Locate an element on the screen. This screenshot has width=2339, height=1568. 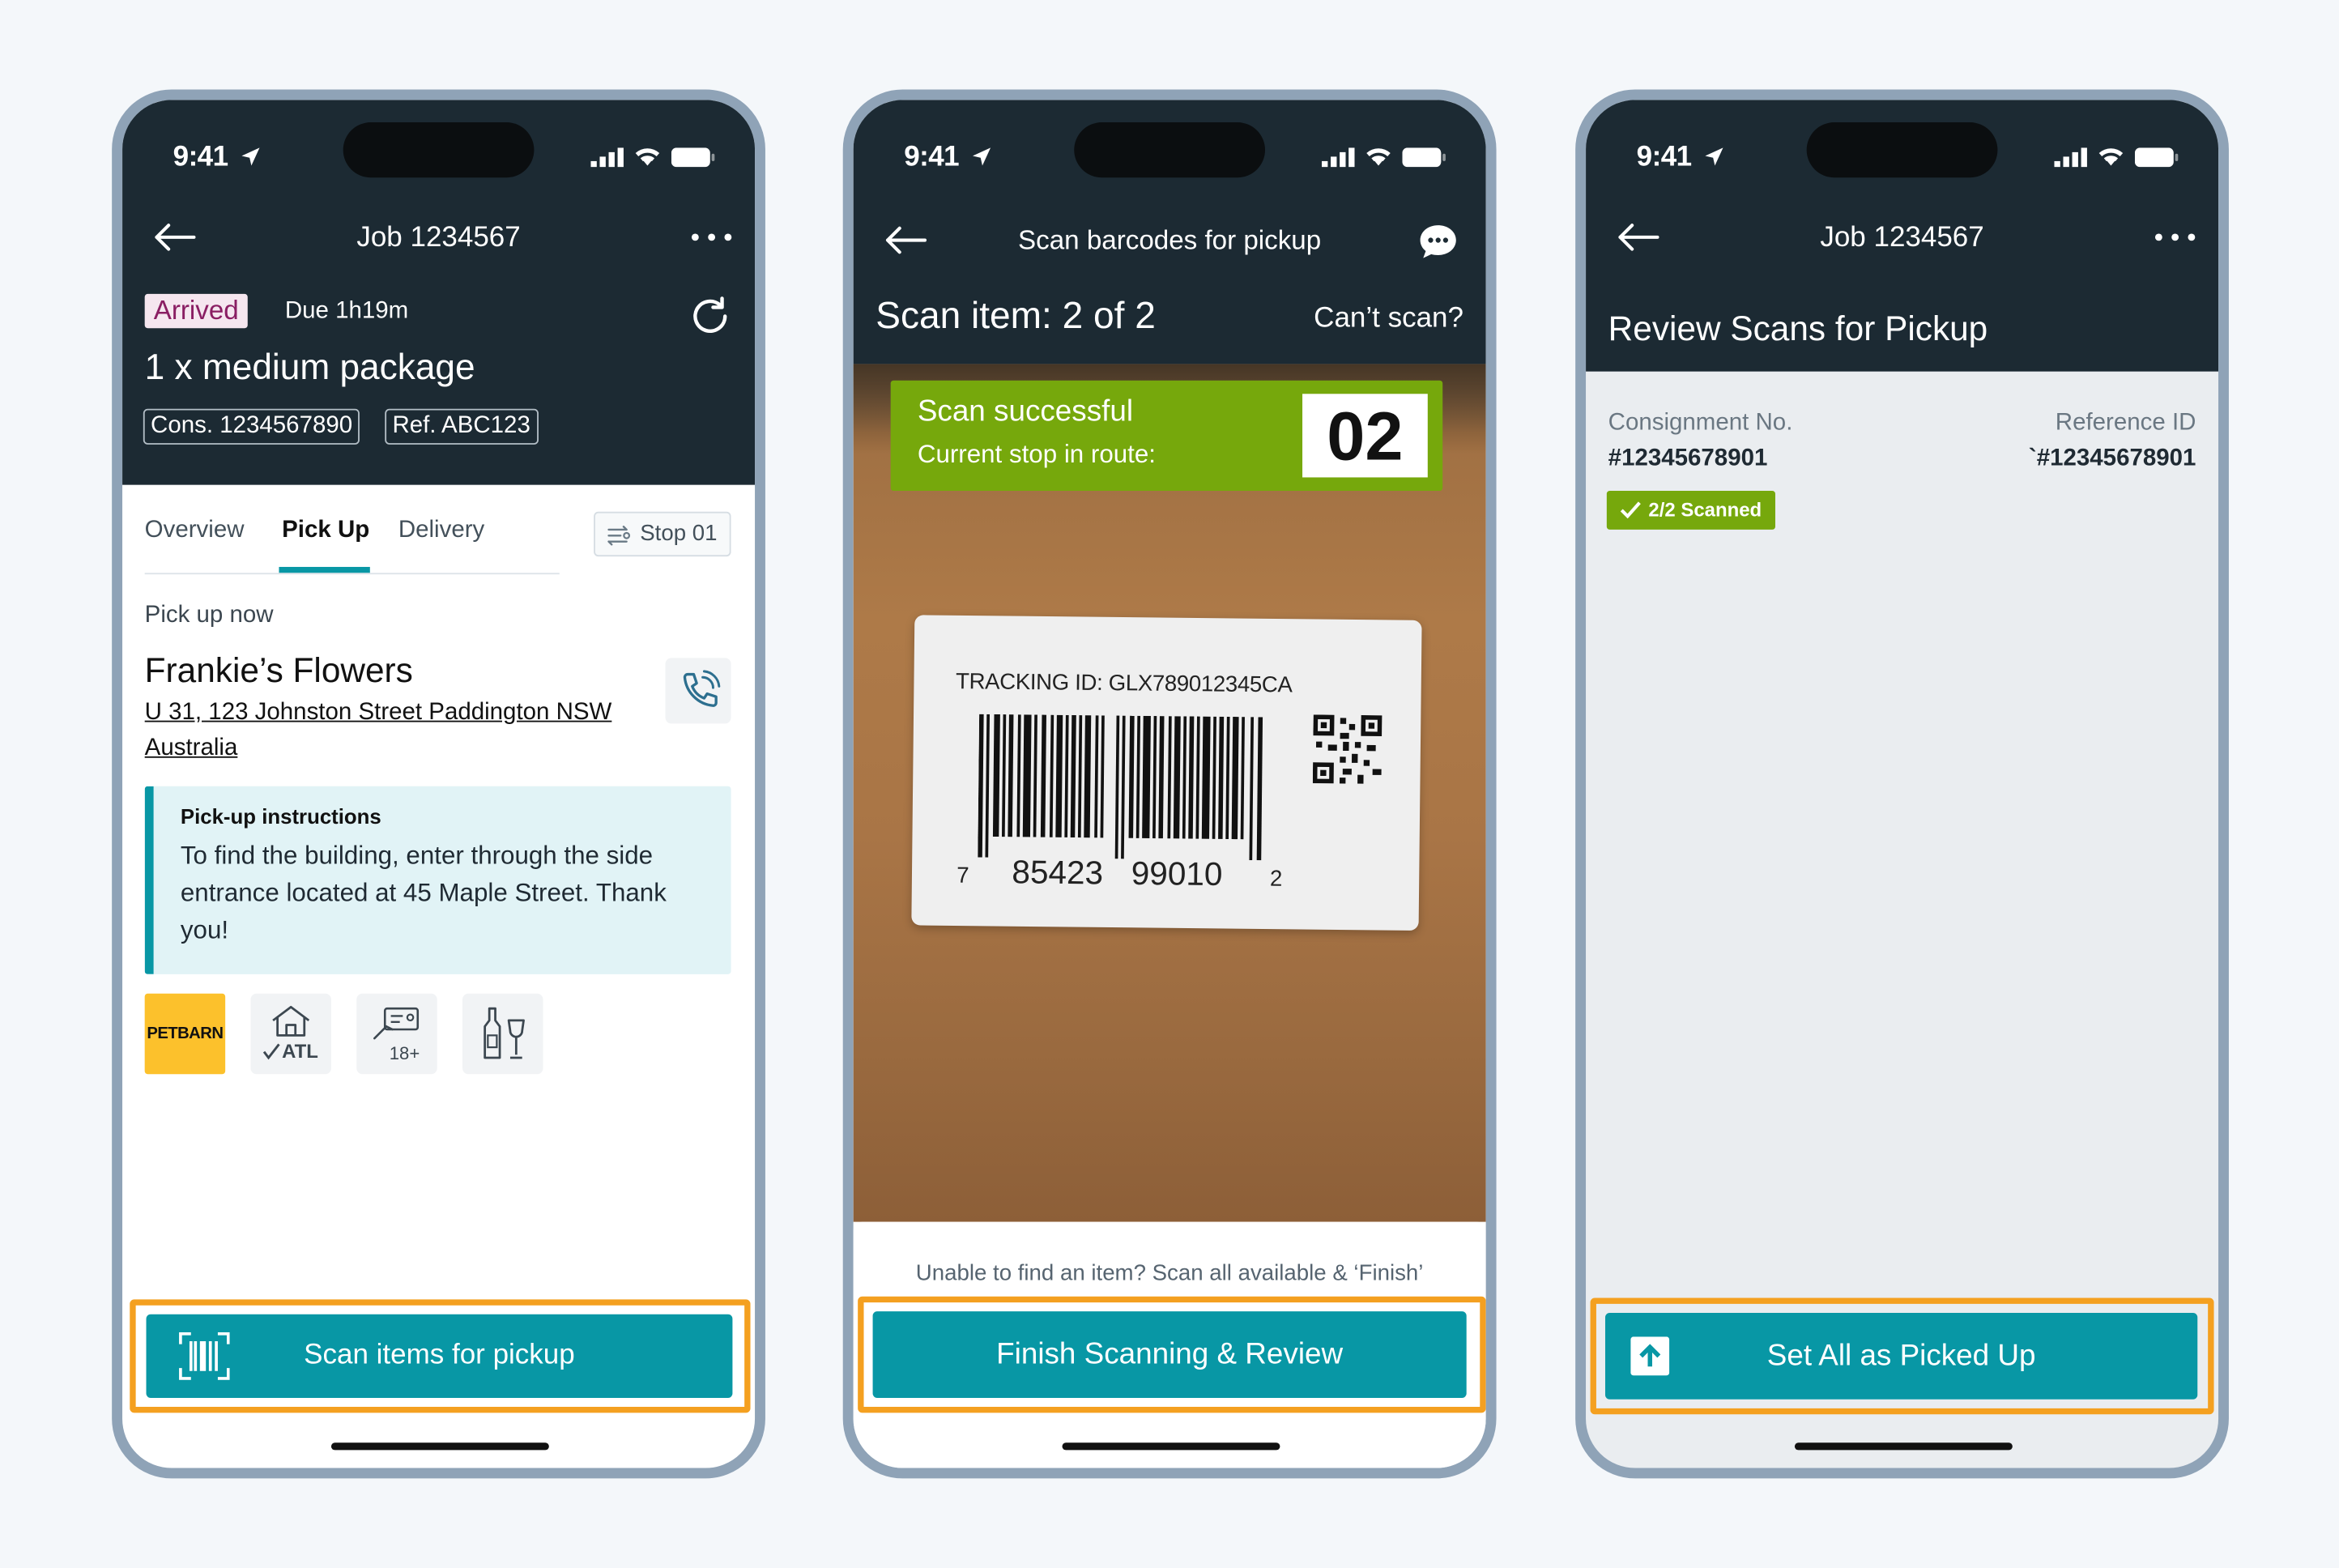
review-header: 9:41 Job 1234567 Review Scans for Pickup is located at coordinates (1902, 236).